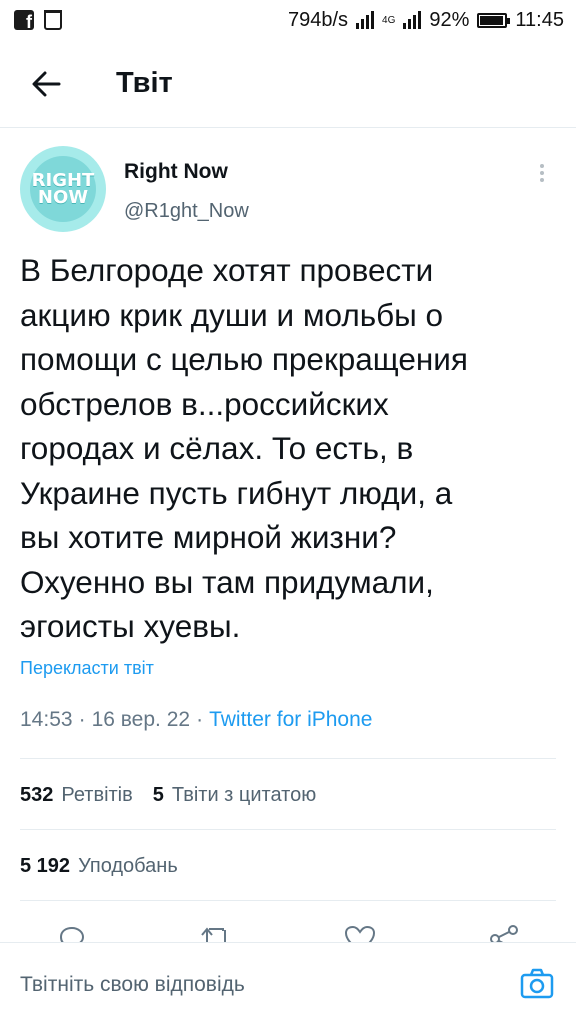  What do you see at coordinates (288, 983) in the screenshot?
I see `reply-bar: Твітніть свою відповідь` at bounding box center [288, 983].